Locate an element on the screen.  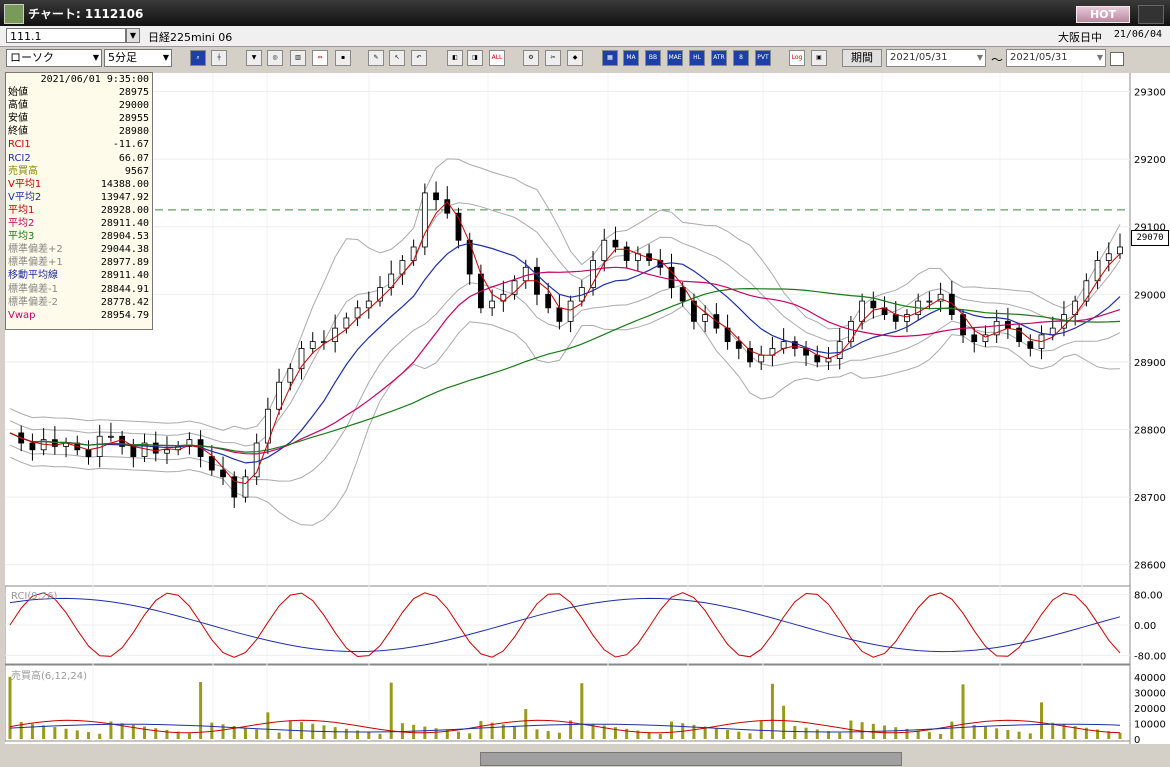
price-tick-label: 28600 is located at coordinates (1150, 566).